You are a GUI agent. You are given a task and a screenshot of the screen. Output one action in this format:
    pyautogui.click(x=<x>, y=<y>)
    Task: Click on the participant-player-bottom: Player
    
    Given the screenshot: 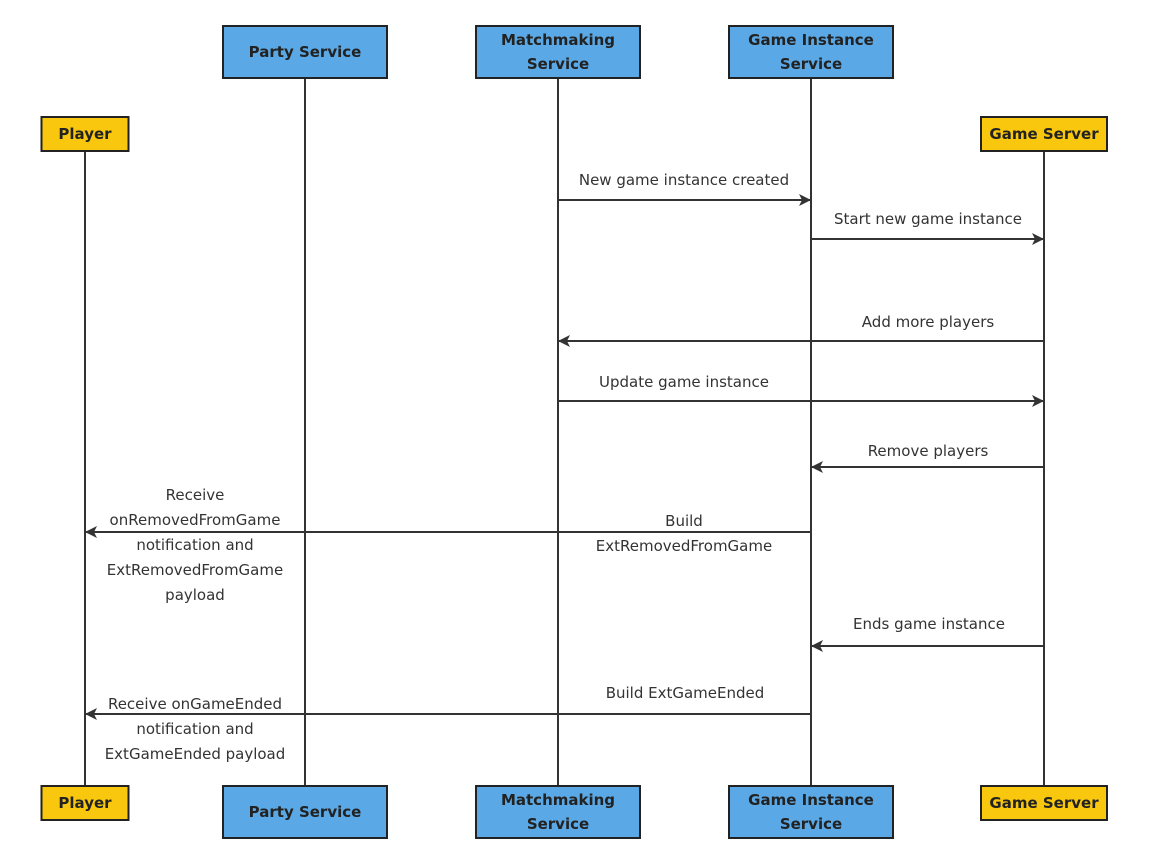 What is the action you would take?
    pyautogui.click(x=85, y=803)
    